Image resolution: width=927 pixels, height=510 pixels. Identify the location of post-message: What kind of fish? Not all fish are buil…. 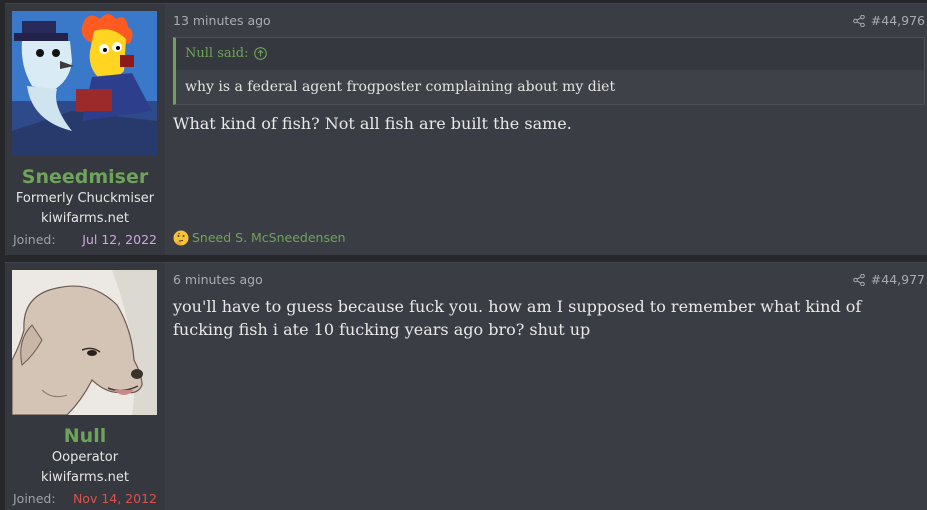
(372, 123).